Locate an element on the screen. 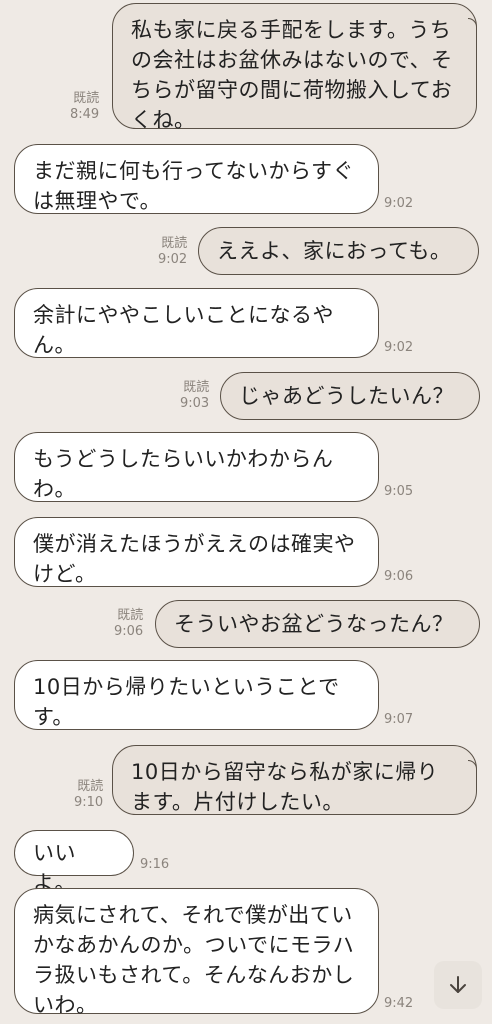 This screenshot has height=1024, width=492. message-time: 8:49 is located at coordinates (85, 114).